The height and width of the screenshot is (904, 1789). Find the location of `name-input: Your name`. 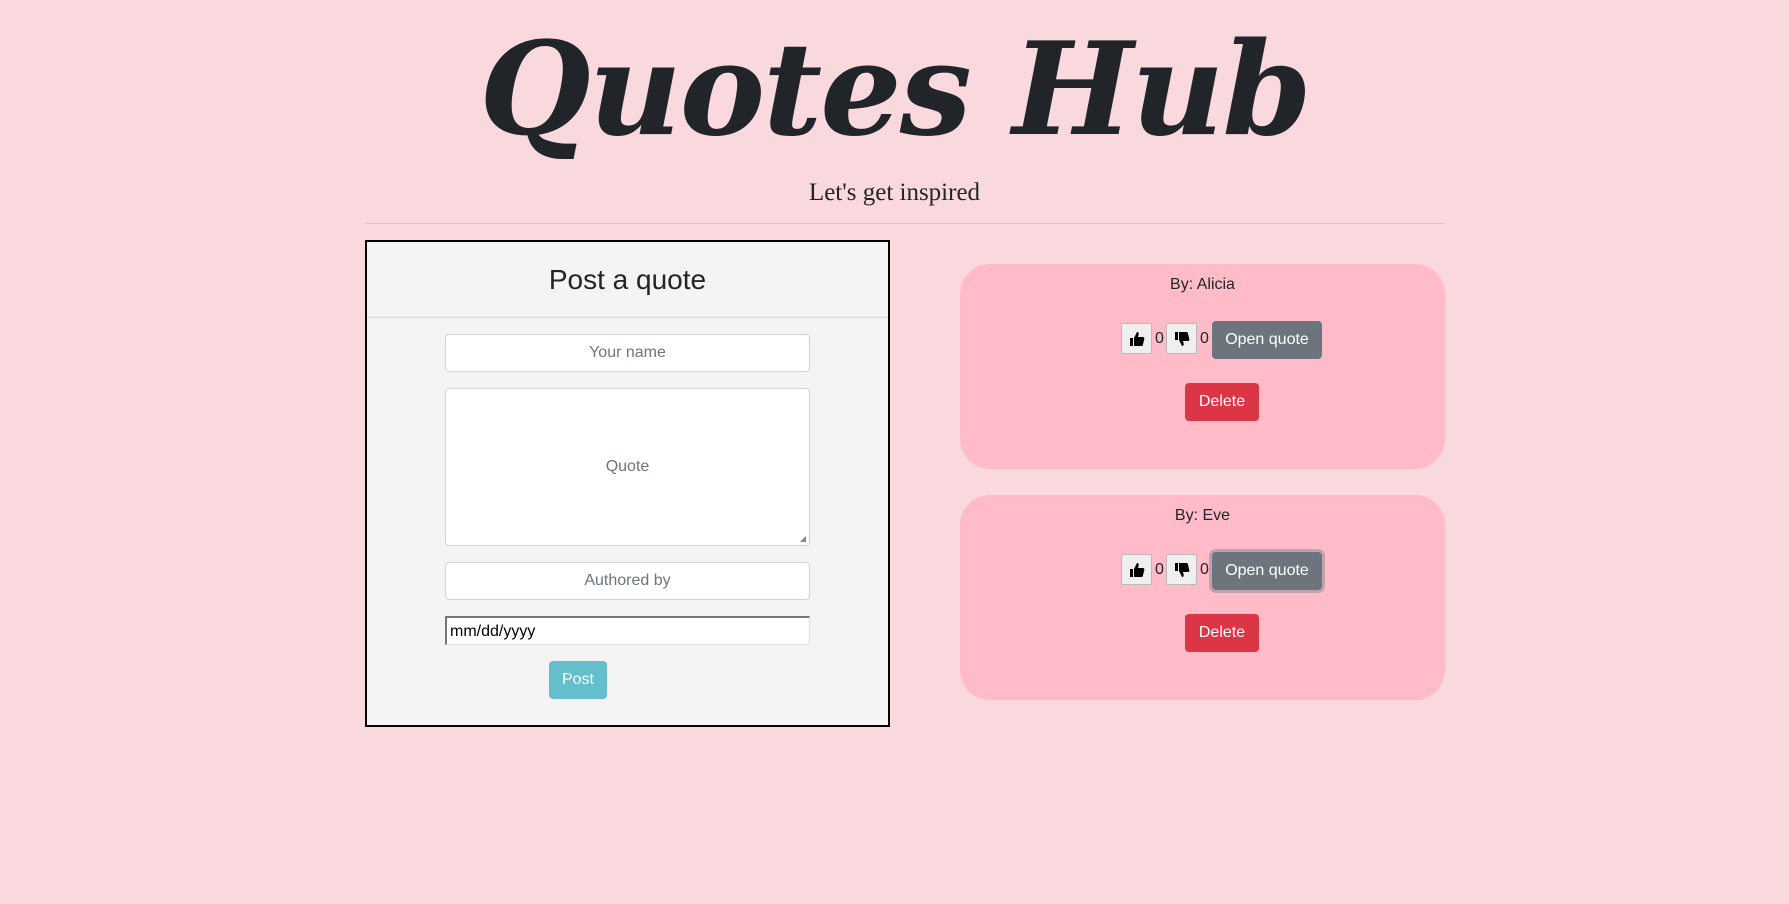

name-input: Your name is located at coordinates (627, 353).